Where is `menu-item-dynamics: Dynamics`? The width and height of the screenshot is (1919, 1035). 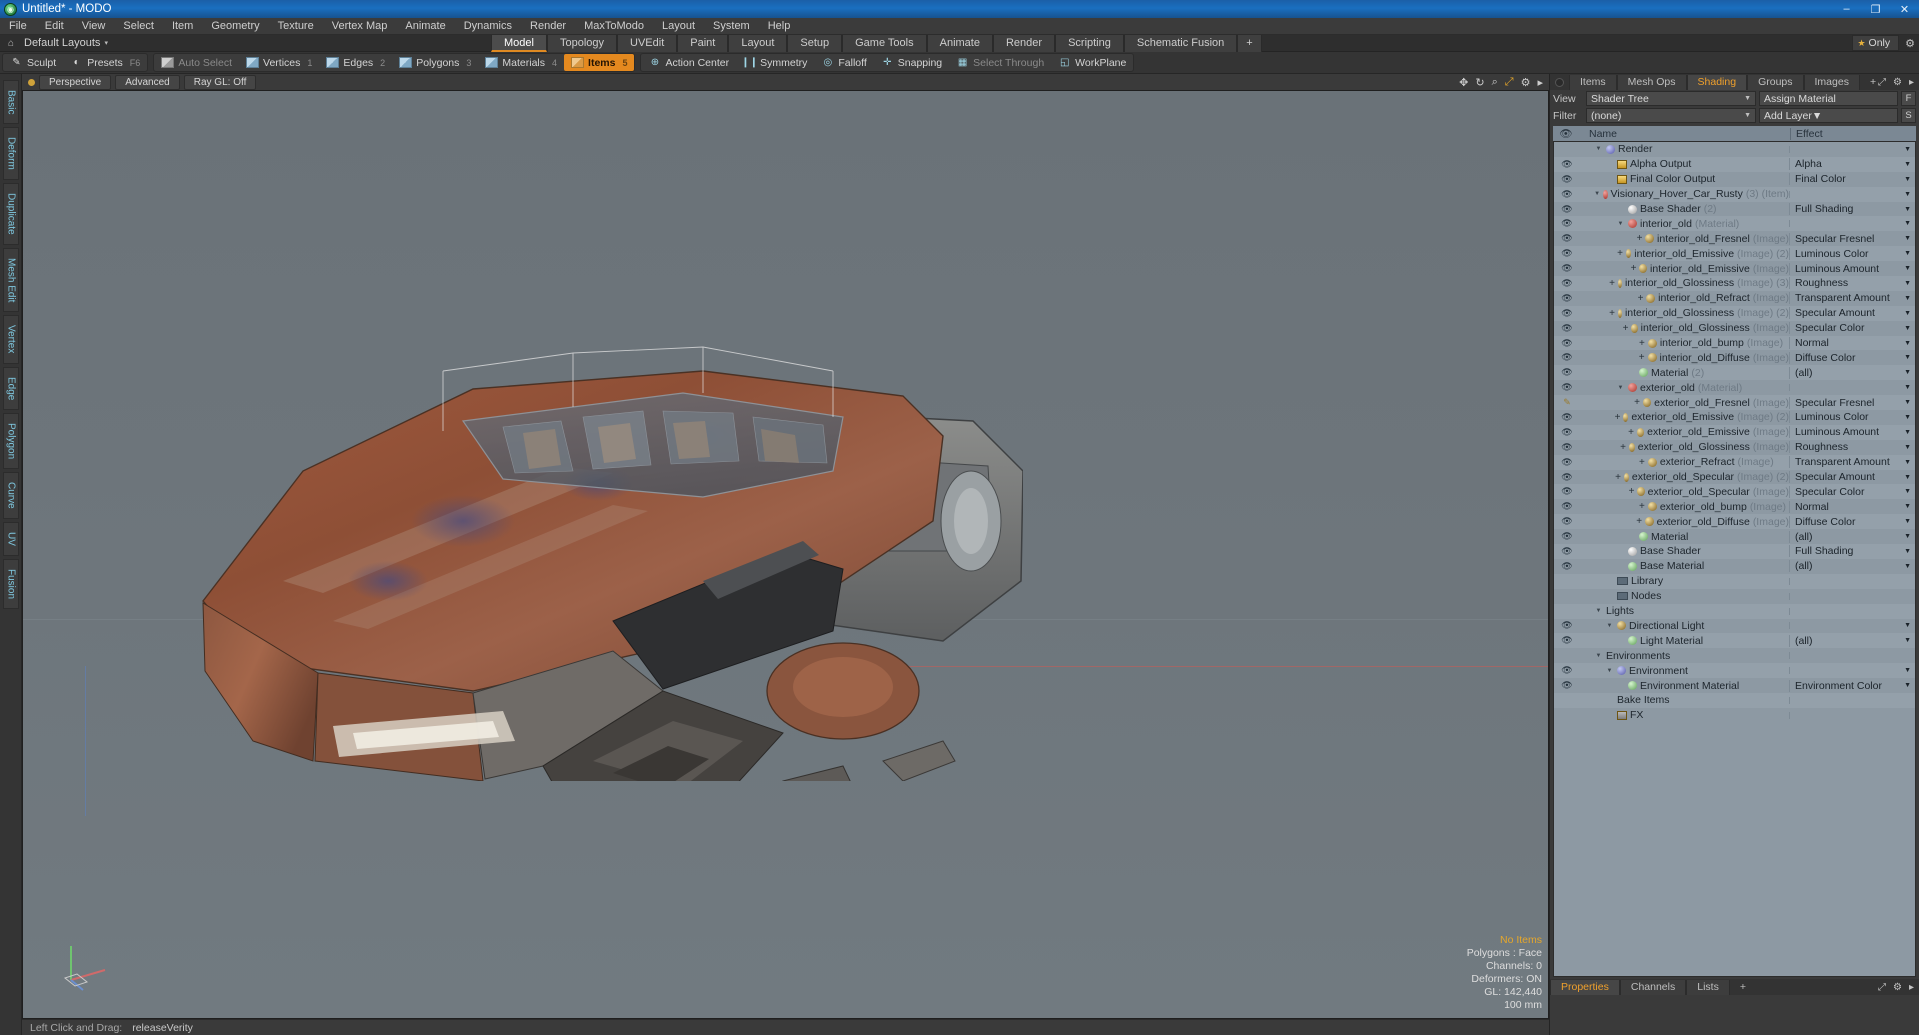
menu-item-dynamics: Dynamics is located at coordinates (488, 26).